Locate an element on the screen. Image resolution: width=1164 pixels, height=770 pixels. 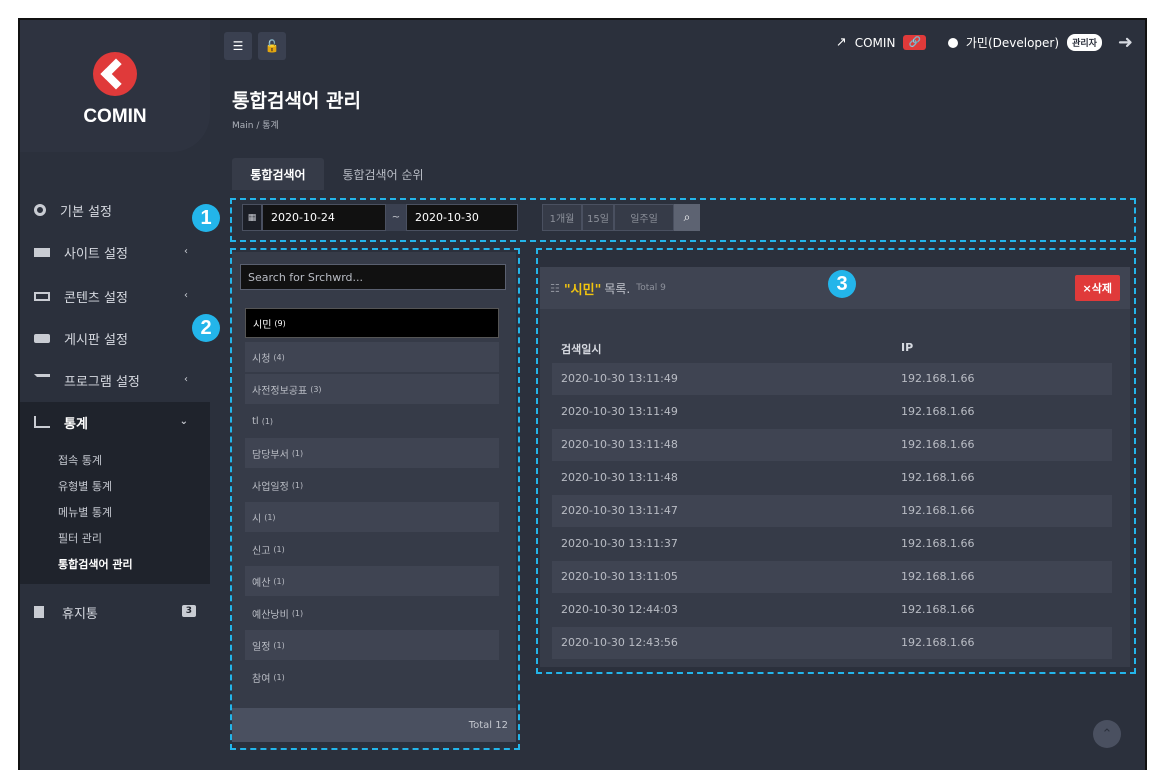
callout-number: 1 is located at coordinates (206, 218).